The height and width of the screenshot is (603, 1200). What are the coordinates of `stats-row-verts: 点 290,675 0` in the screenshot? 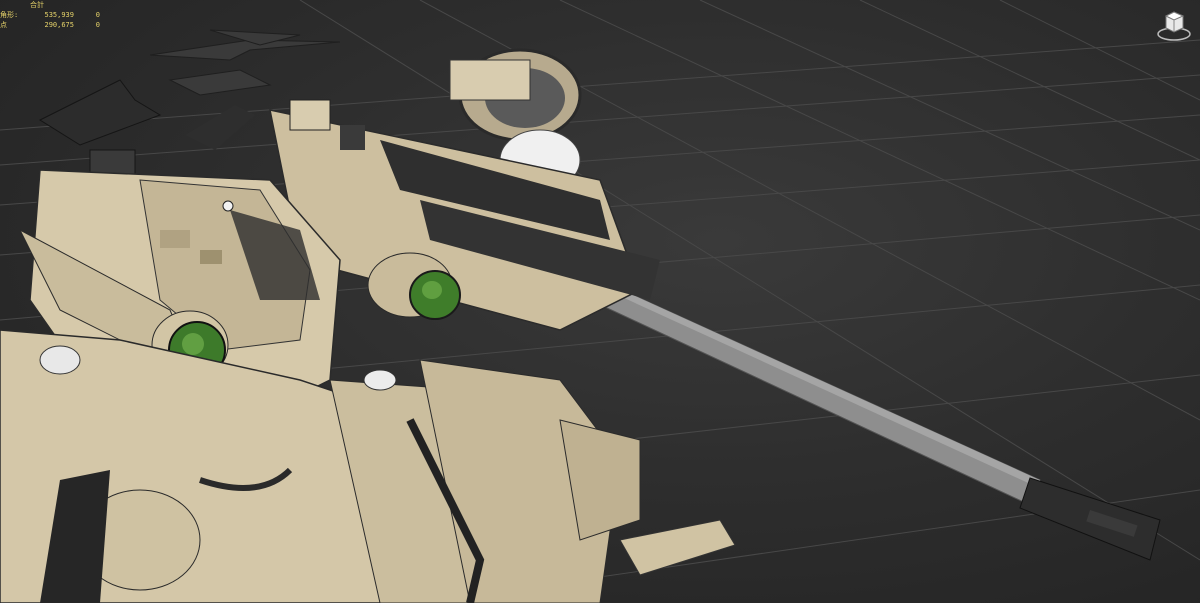 It's located at (50, 25).